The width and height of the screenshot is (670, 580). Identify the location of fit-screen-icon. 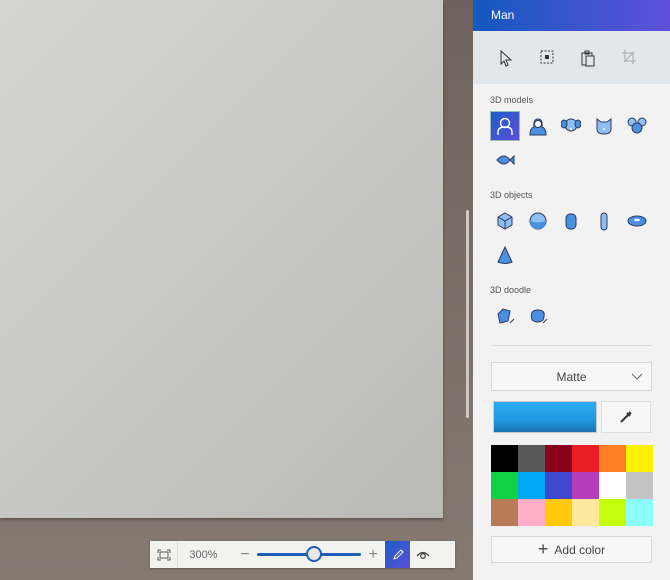
(163, 554).